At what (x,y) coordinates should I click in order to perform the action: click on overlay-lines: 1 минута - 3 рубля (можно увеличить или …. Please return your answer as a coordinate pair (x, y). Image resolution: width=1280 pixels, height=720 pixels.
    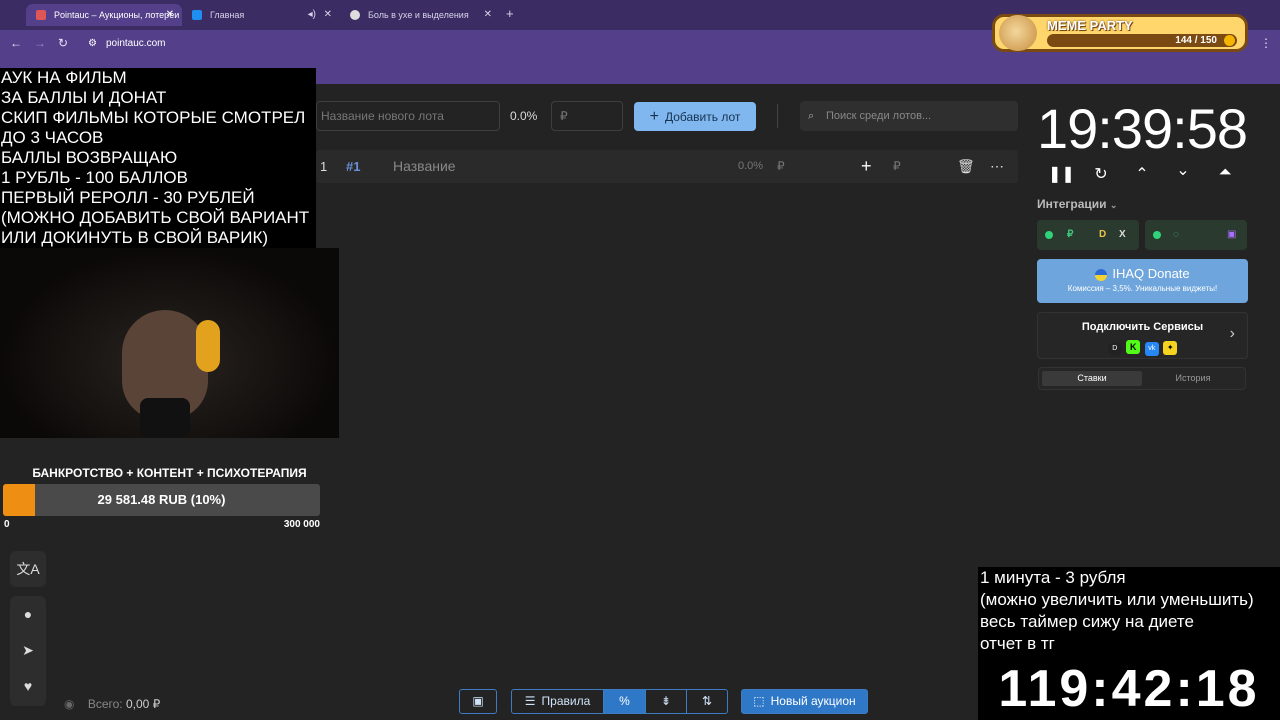
    Looking at the image, I should click on (1117, 611).